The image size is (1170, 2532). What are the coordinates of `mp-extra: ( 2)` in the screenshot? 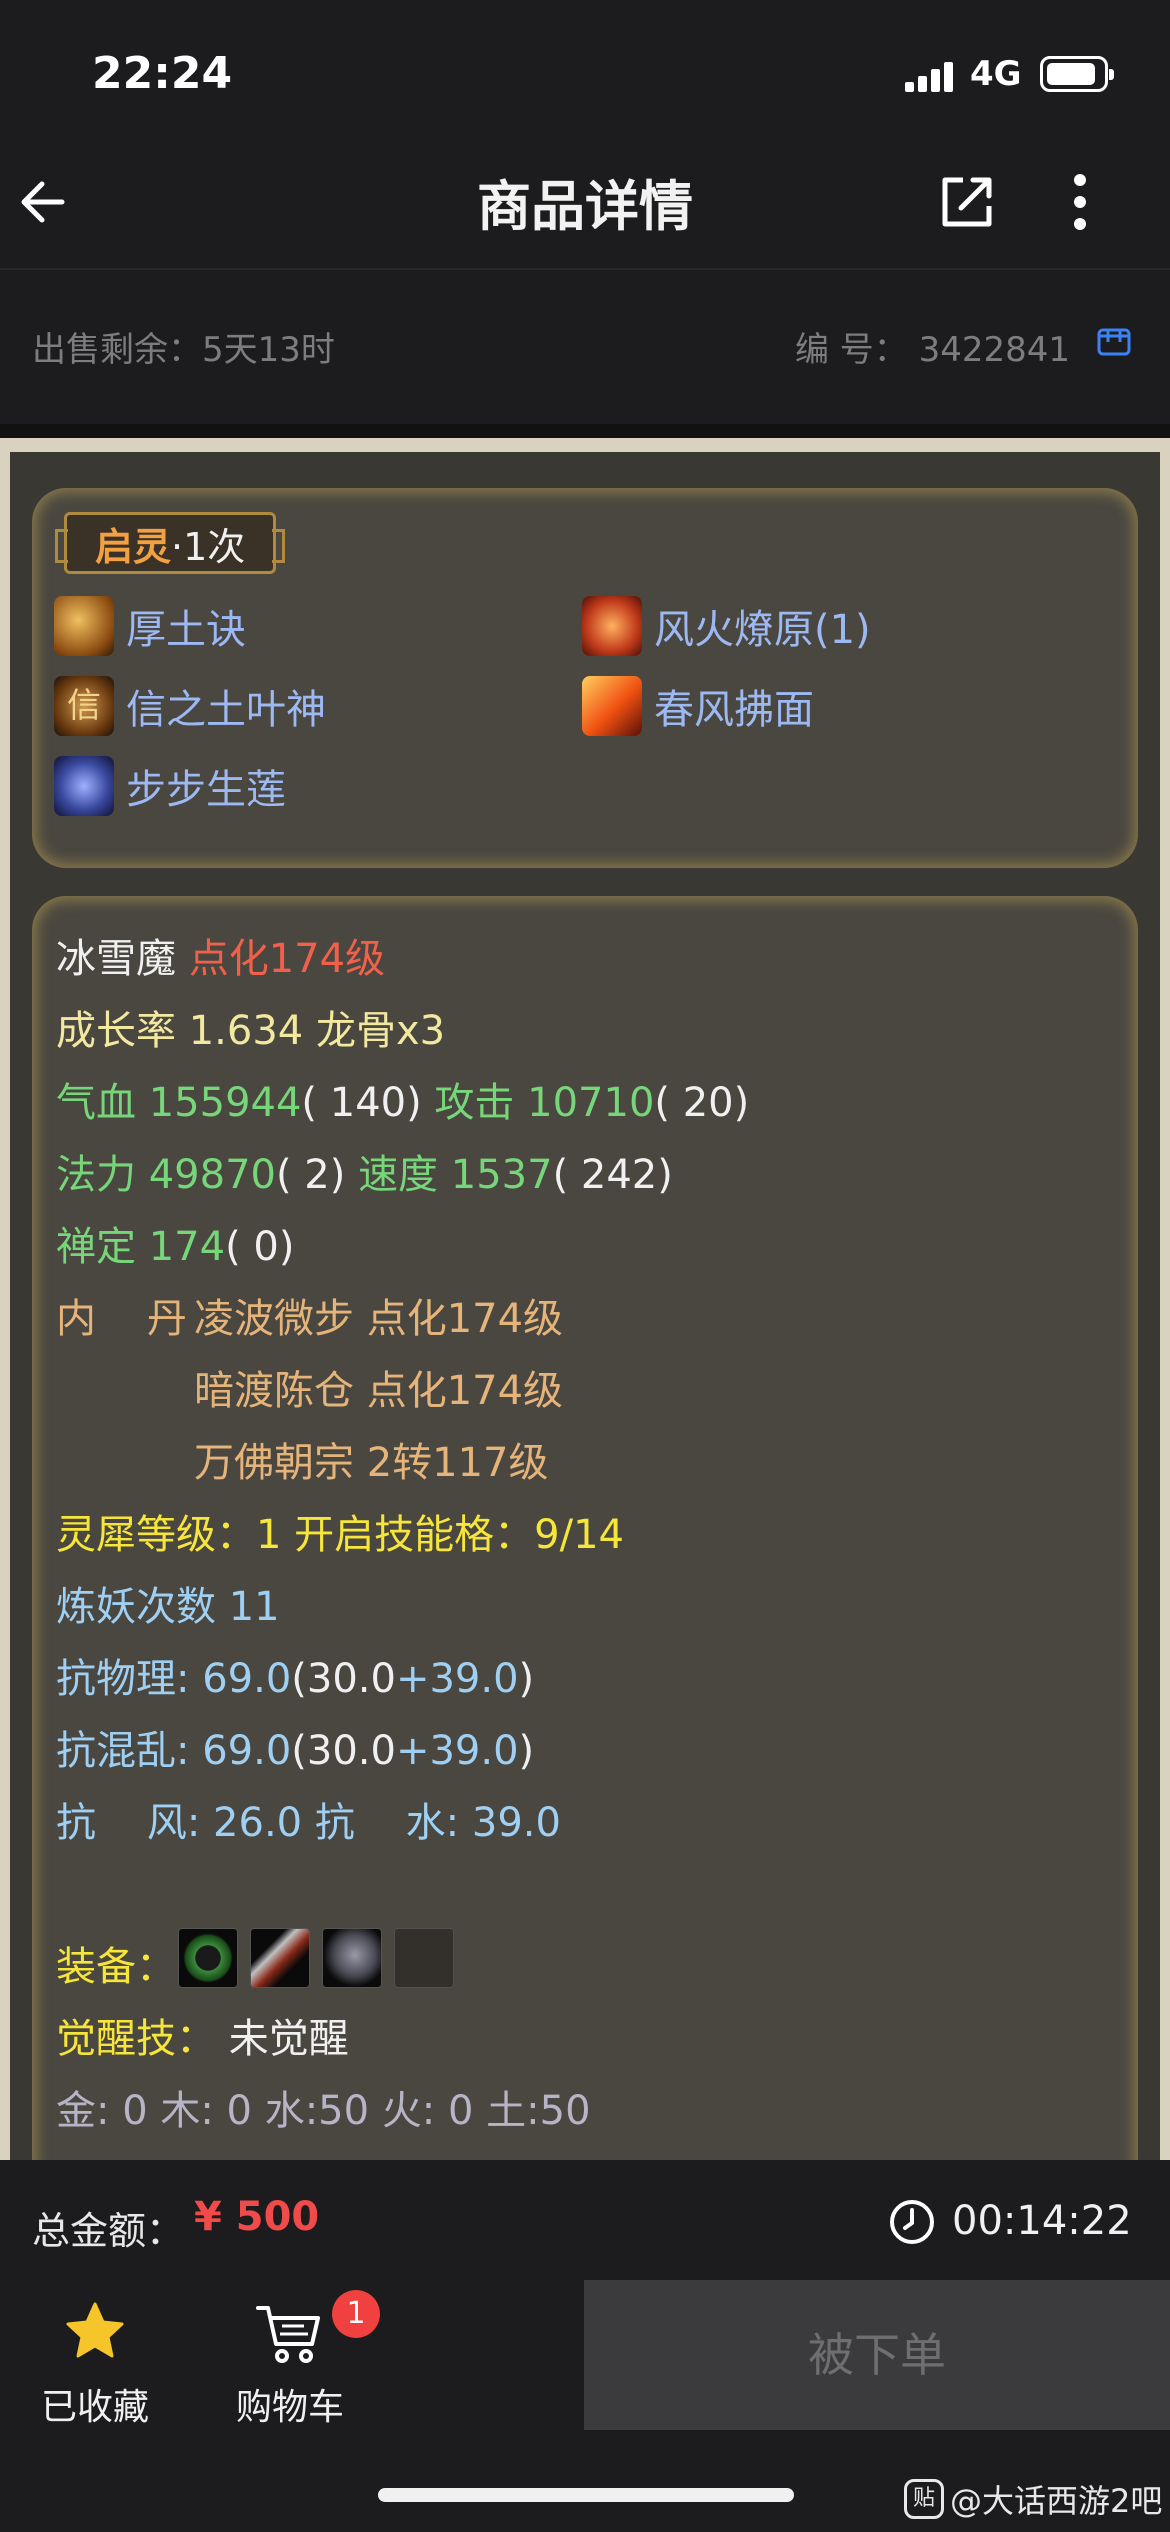 It's located at (310, 1175).